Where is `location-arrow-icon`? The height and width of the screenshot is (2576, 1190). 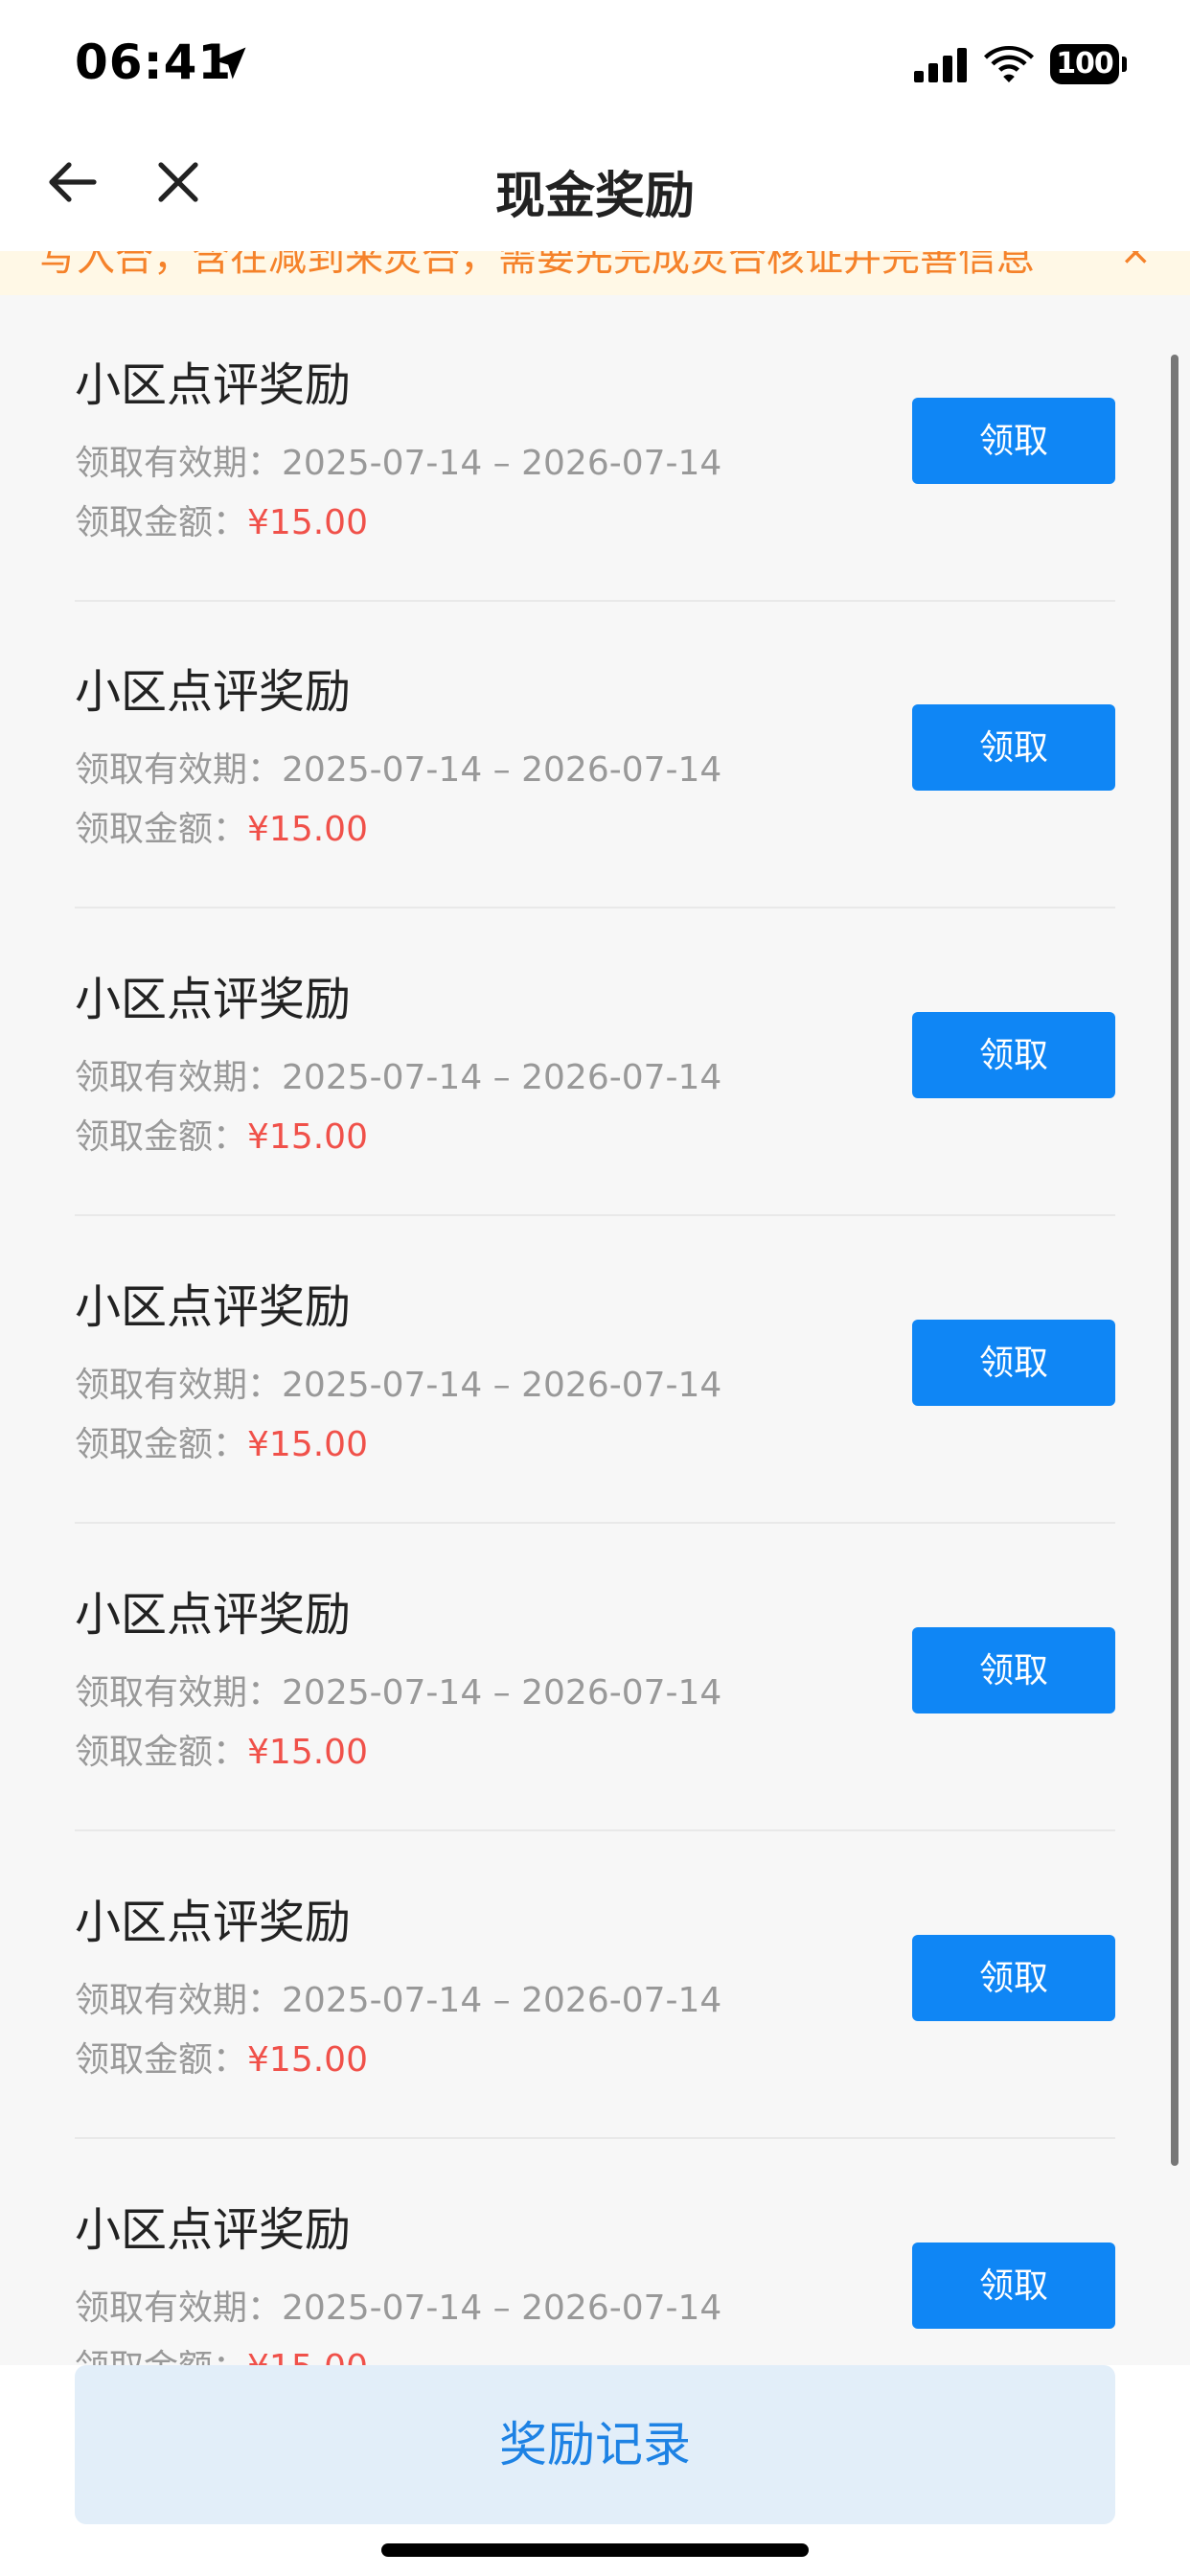 location-arrow-icon is located at coordinates (230, 63).